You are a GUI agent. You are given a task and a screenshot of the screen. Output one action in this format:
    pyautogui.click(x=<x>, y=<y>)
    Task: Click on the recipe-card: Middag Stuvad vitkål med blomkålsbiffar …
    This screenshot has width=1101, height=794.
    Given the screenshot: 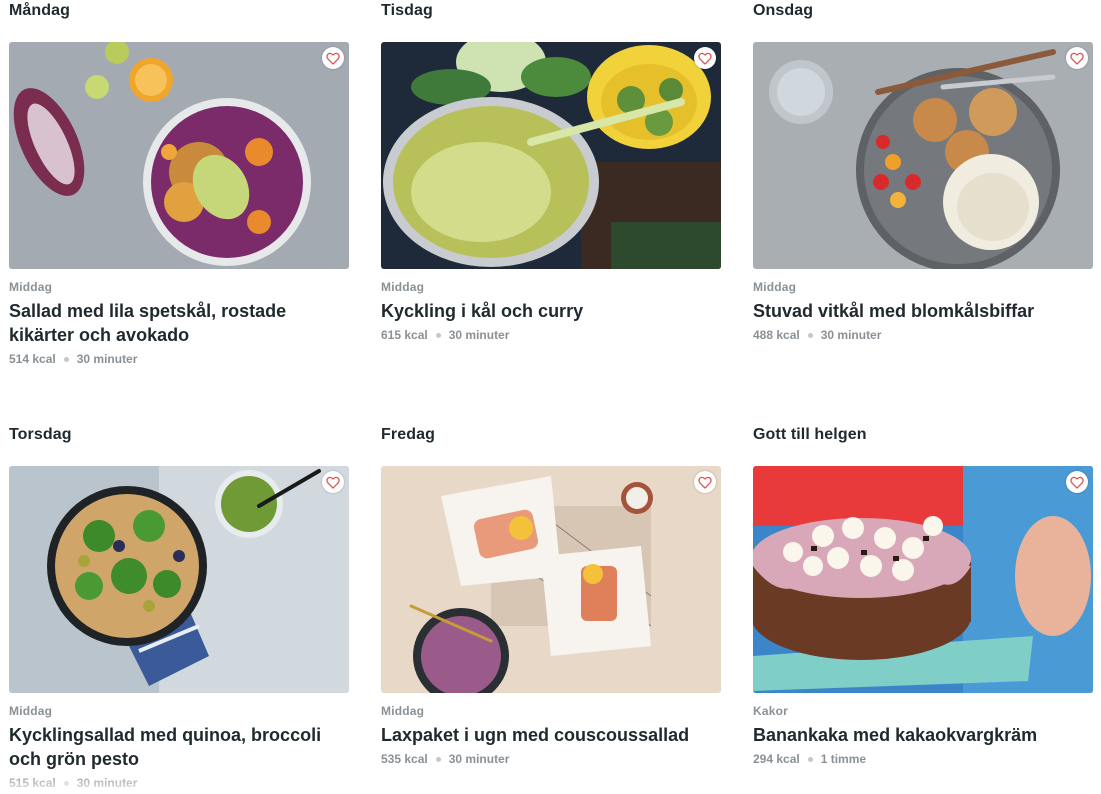 What is the action you would take?
    pyautogui.click(x=923, y=192)
    